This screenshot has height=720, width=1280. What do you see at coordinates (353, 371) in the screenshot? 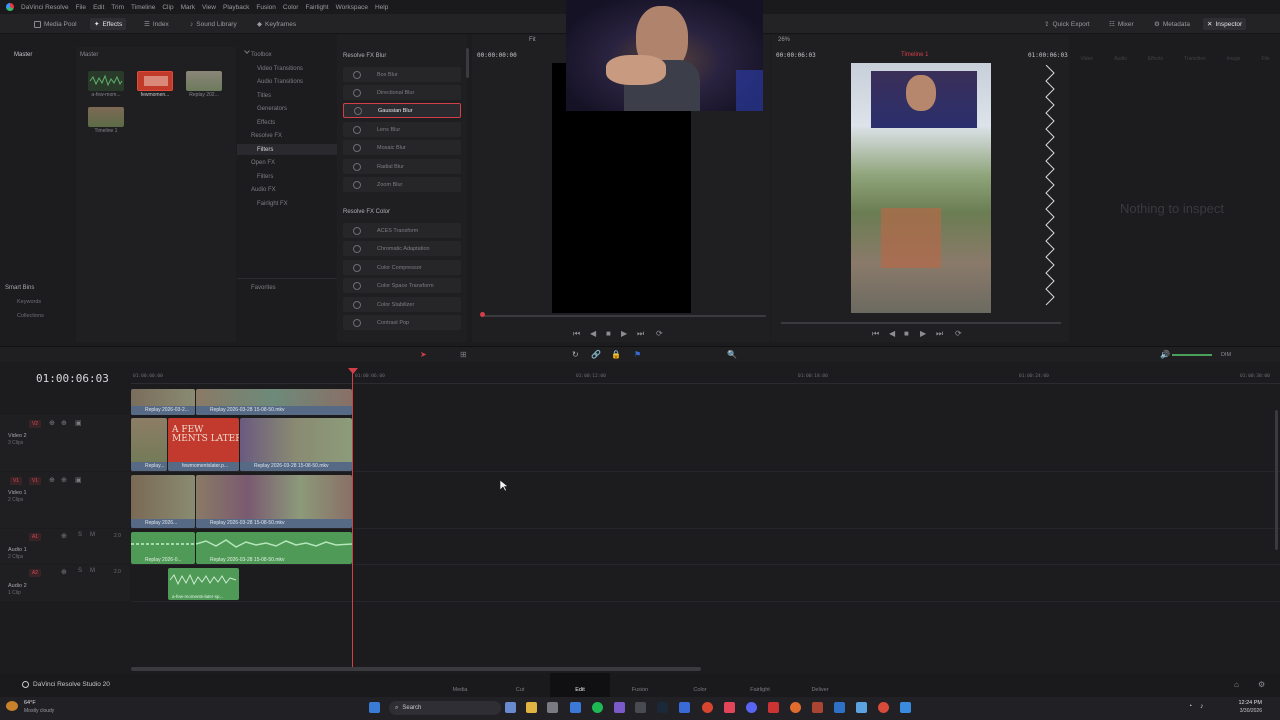
I see `playhead-marker-icon` at bounding box center [353, 371].